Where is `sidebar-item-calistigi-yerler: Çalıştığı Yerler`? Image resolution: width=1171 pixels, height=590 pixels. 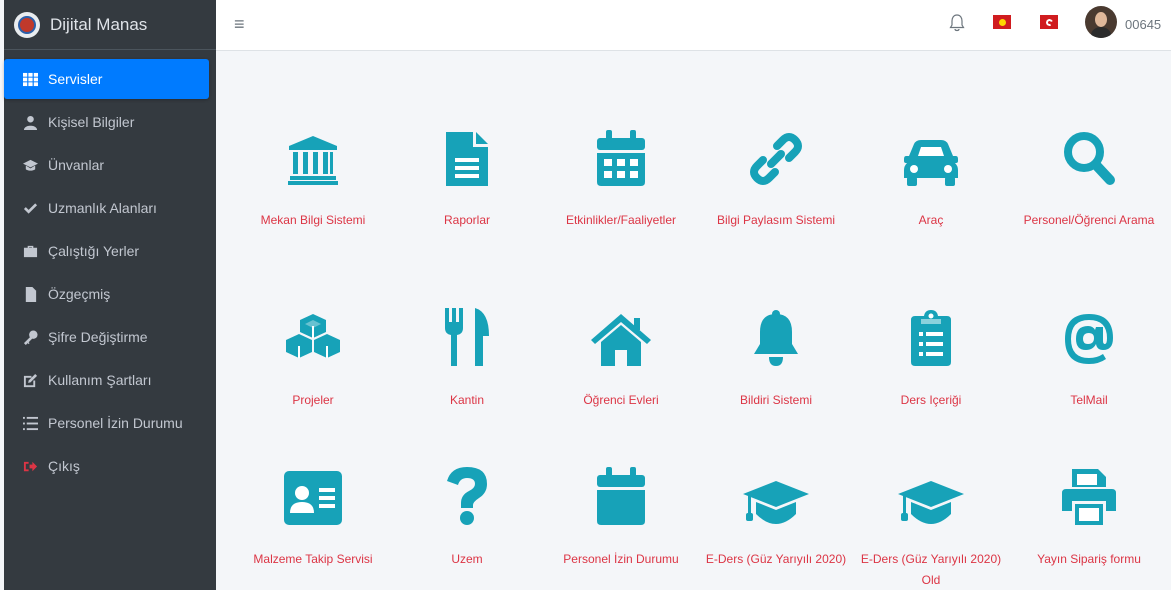
sidebar-item-calistigi-yerler: Çalıştığı Yerler is located at coordinates (106, 251).